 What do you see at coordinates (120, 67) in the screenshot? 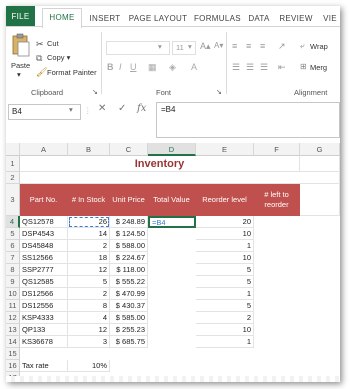
I see `italic-button: I` at bounding box center [120, 67].